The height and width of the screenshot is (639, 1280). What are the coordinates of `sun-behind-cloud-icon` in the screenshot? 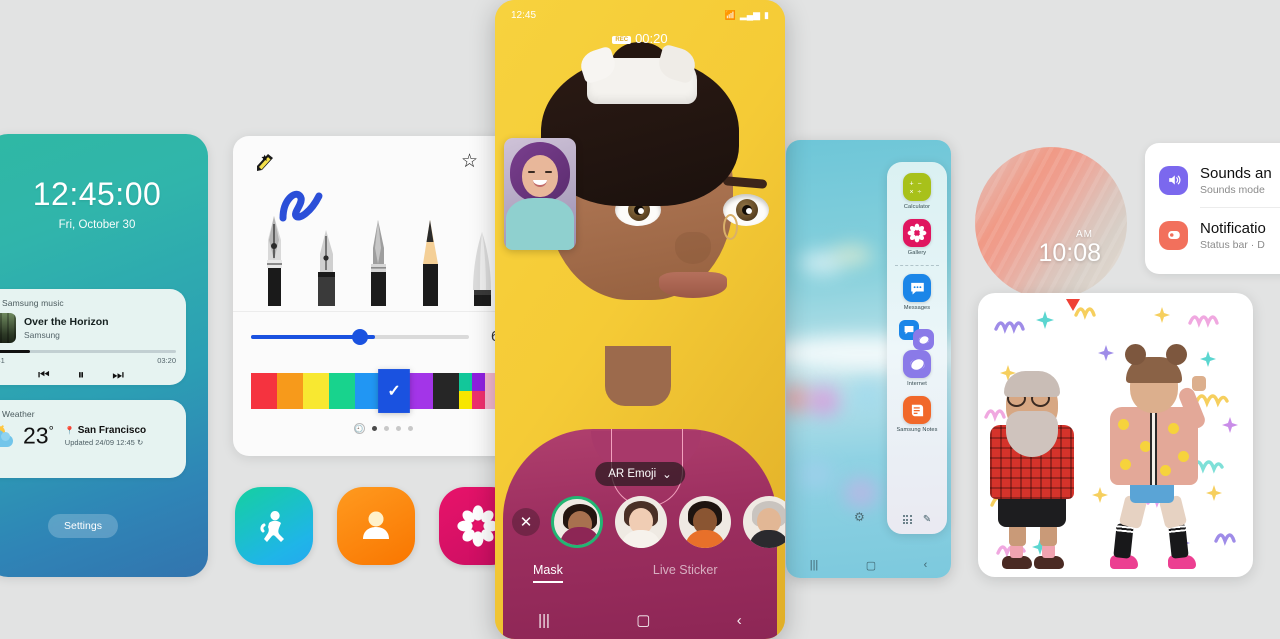 It's located at (8, 436).